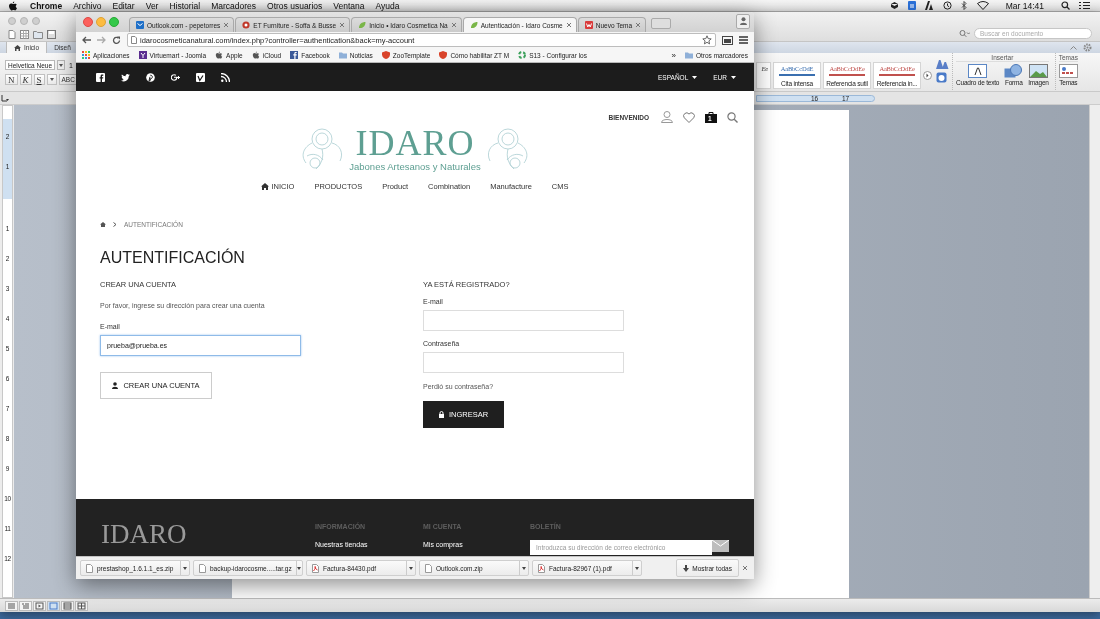 The image size is (1100, 619). I want to click on grid-icon, so click(24, 34).